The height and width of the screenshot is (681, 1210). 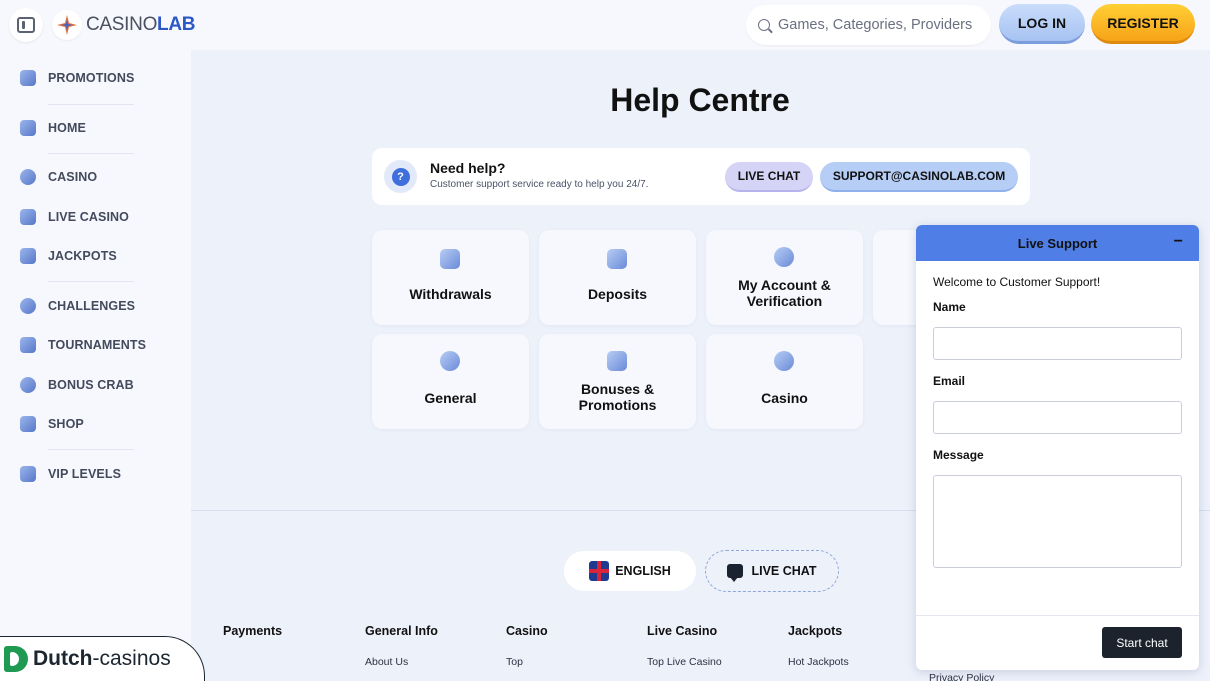 I want to click on category-card-deposits: Deposits, so click(x=617, y=277).